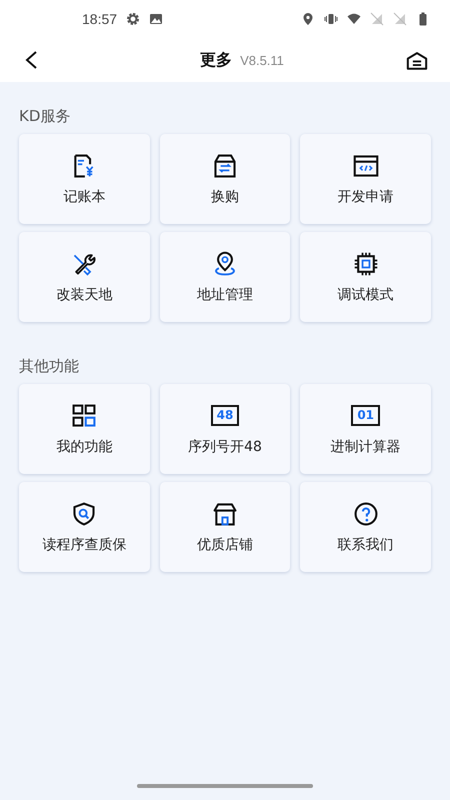 The width and height of the screenshot is (450, 800). Describe the element at coordinates (45, 116) in the screenshot. I see `section-title: KD服务` at that location.